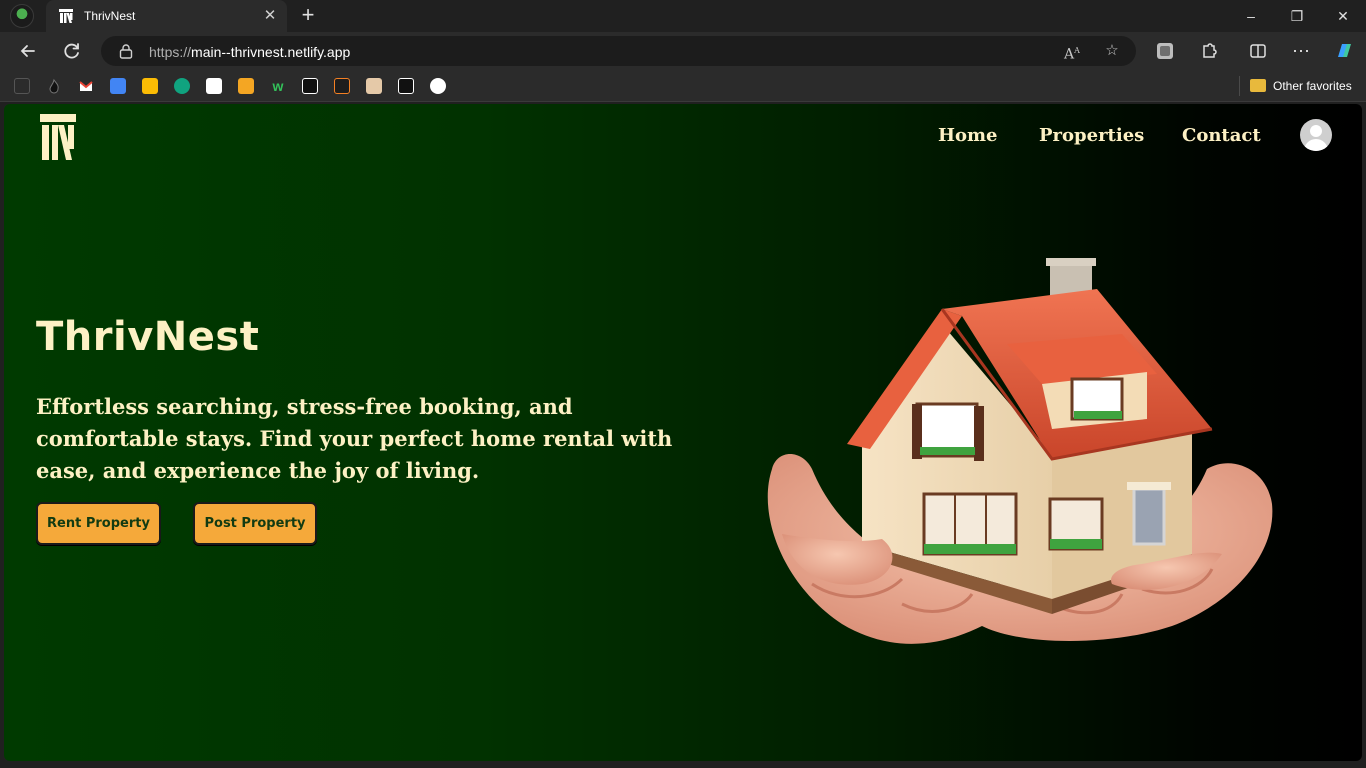 The height and width of the screenshot is (768, 1366). What do you see at coordinates (1221, 135) in the screenshot?
I see `nav-contact: Contact` at bounding box center [1221, 135].